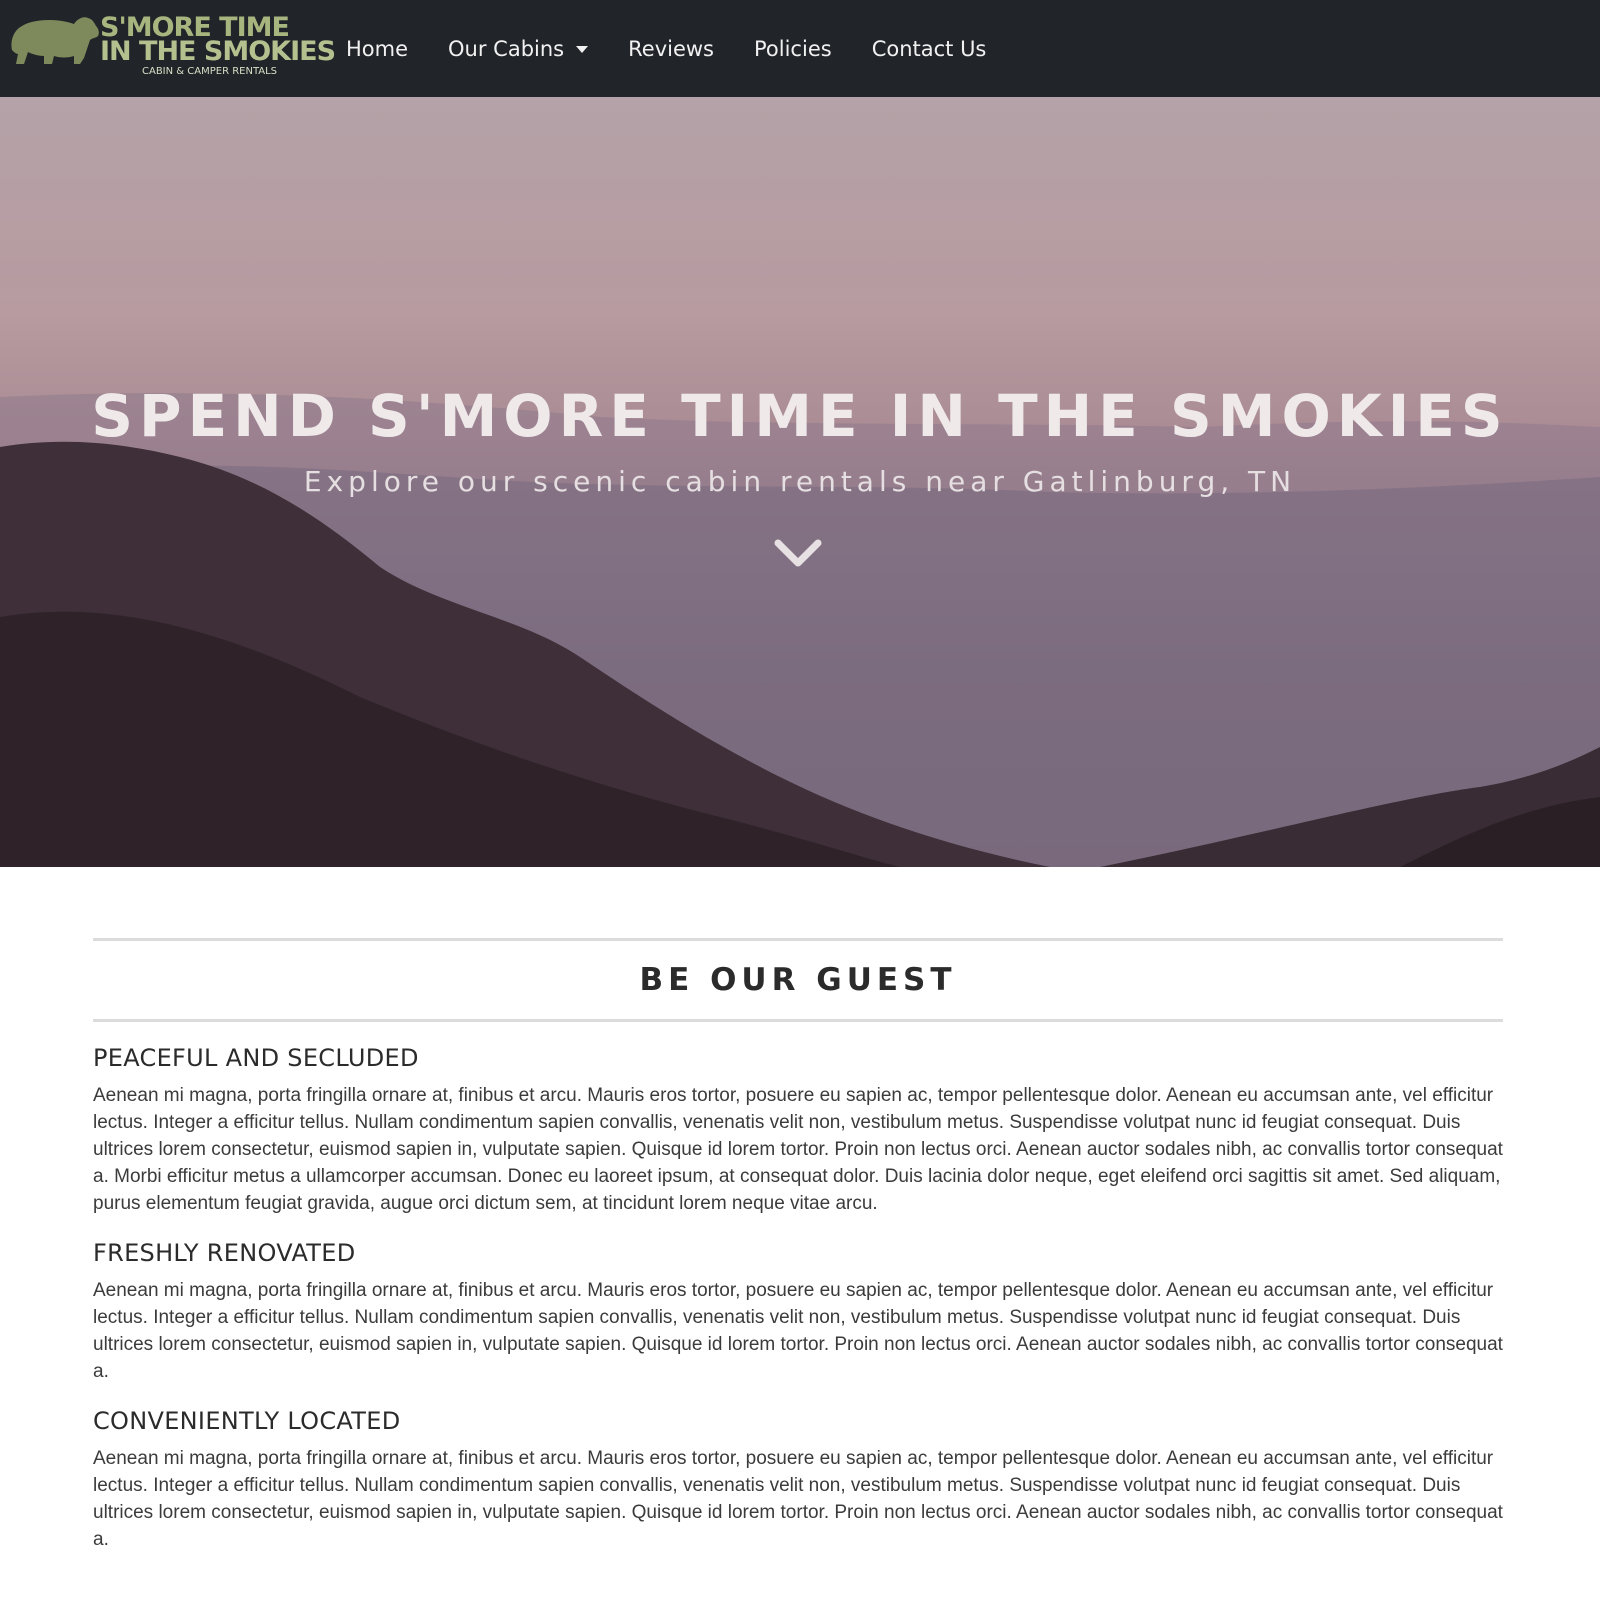 This screenshot has height=1620, width=1600. I want to click on brand-line-2: IN THE SMOKIES, so click(218, 51).